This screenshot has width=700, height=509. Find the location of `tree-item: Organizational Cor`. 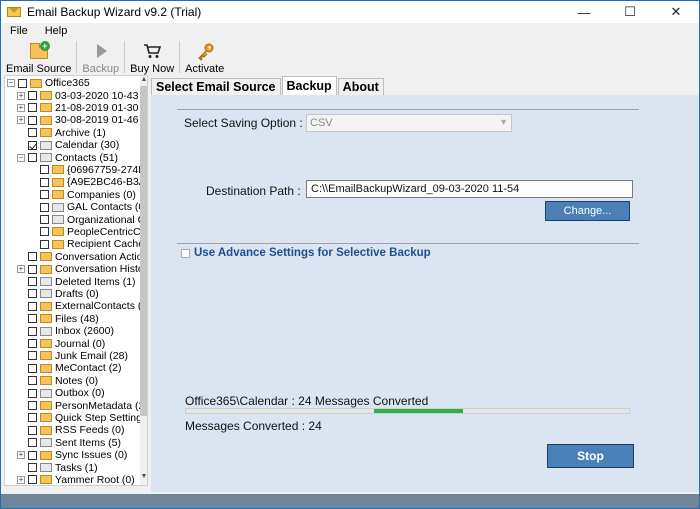

tree-item: Organizational Cor is located at coordinates (88, 219).